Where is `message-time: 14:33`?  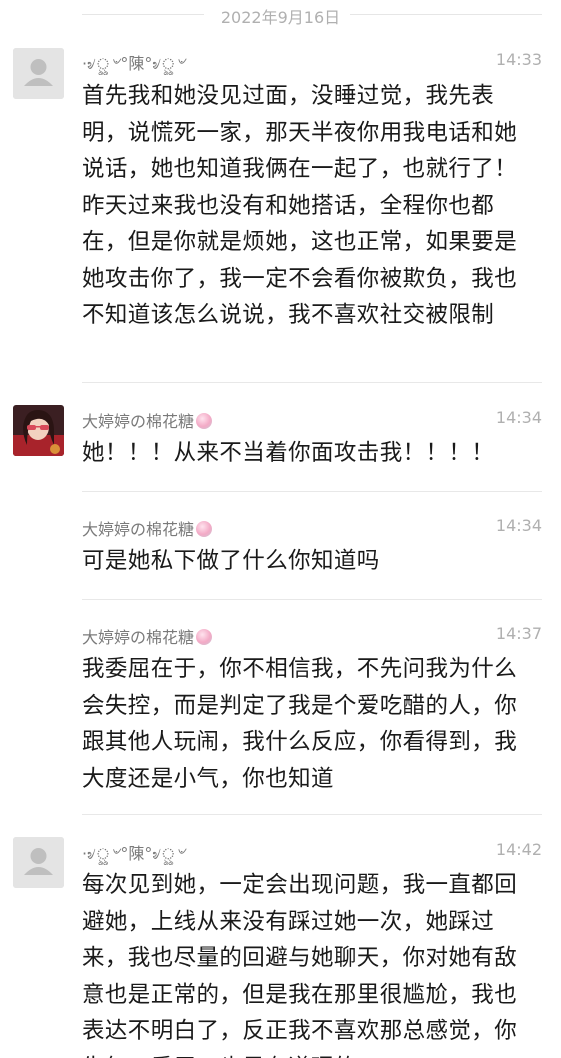
message-time: 14:33 is located at coordinates (518, 59).